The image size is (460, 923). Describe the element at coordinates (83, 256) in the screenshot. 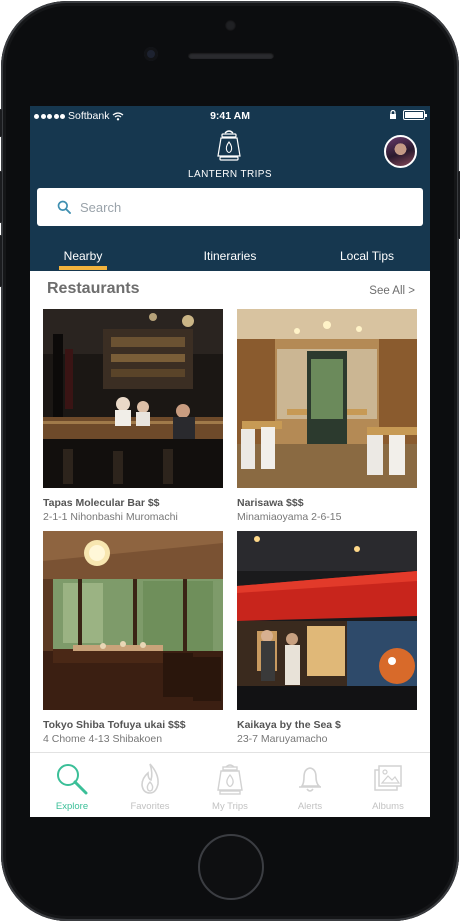

I see `tab-nearby: Nearby` at that location.